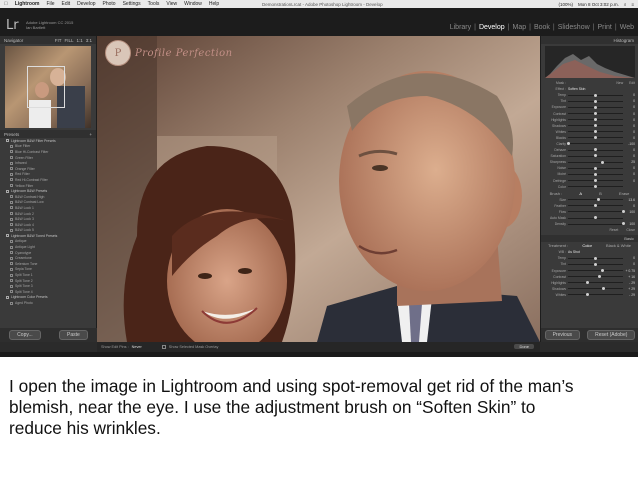 Image resolution: width=638 pixels, height=479 pixels. What do you see at coordinates (611, 335) in the screenshot?
I see `reset-adobe-button: Reset (Adobe)` at bounding box center [611, 335].